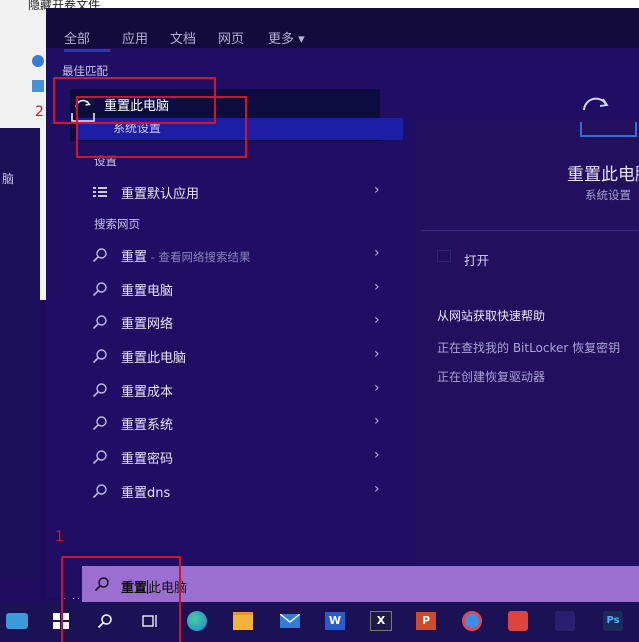  I want to click on tab-more: 更多 ▾, so click(286, 37).